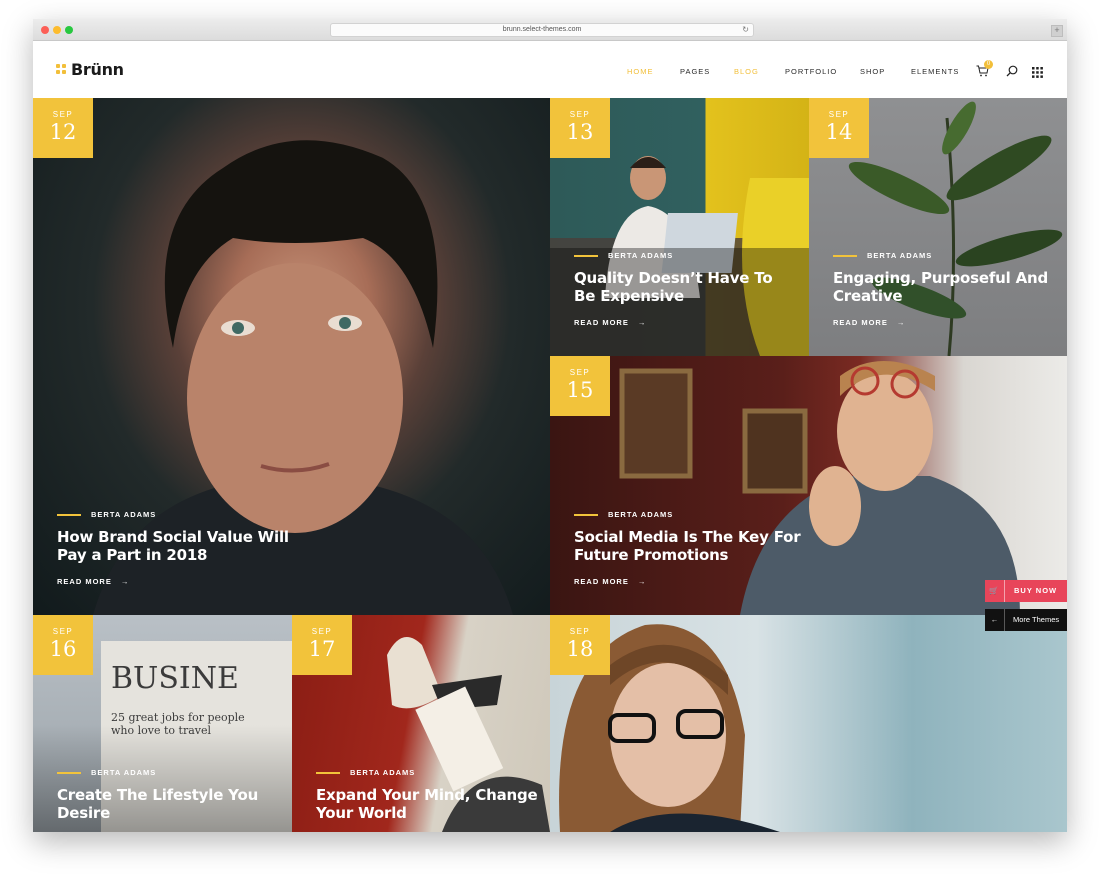 The width and height of the screenshot is (1100, 878). I want to click on site-logo: Brünn, so click(90, 69).